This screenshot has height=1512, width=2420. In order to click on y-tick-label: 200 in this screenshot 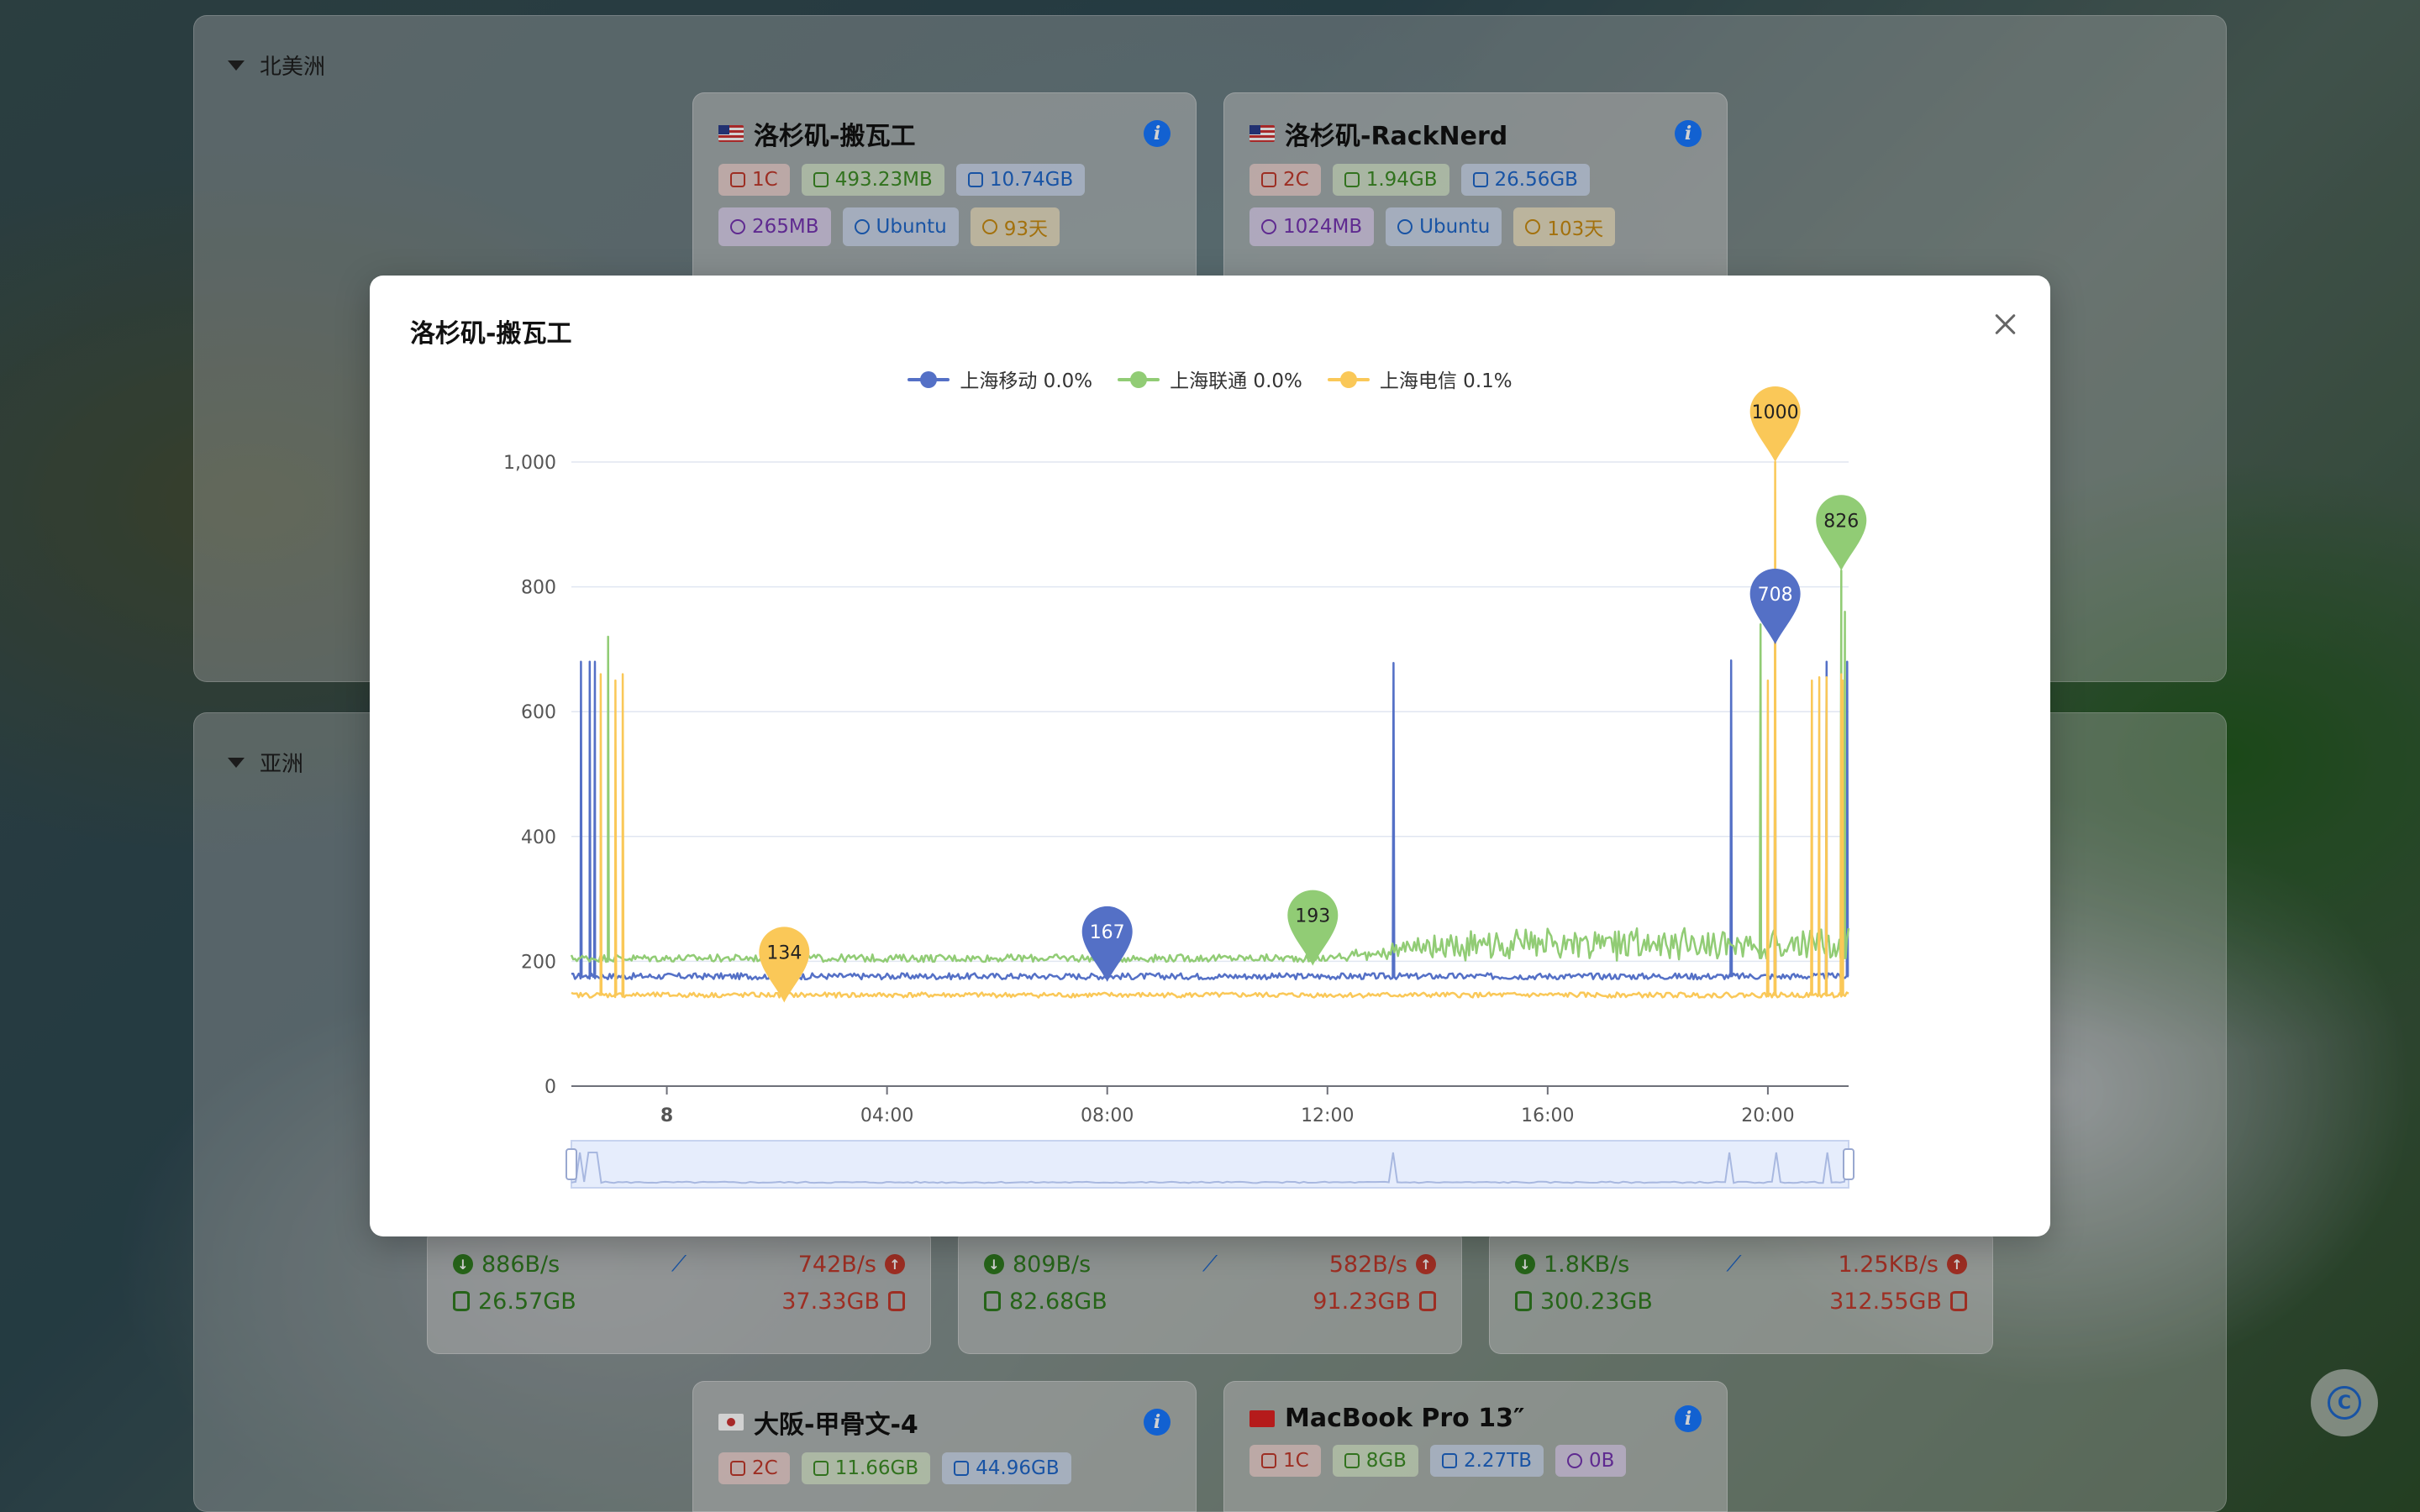, I will do `click(538, 962)`.